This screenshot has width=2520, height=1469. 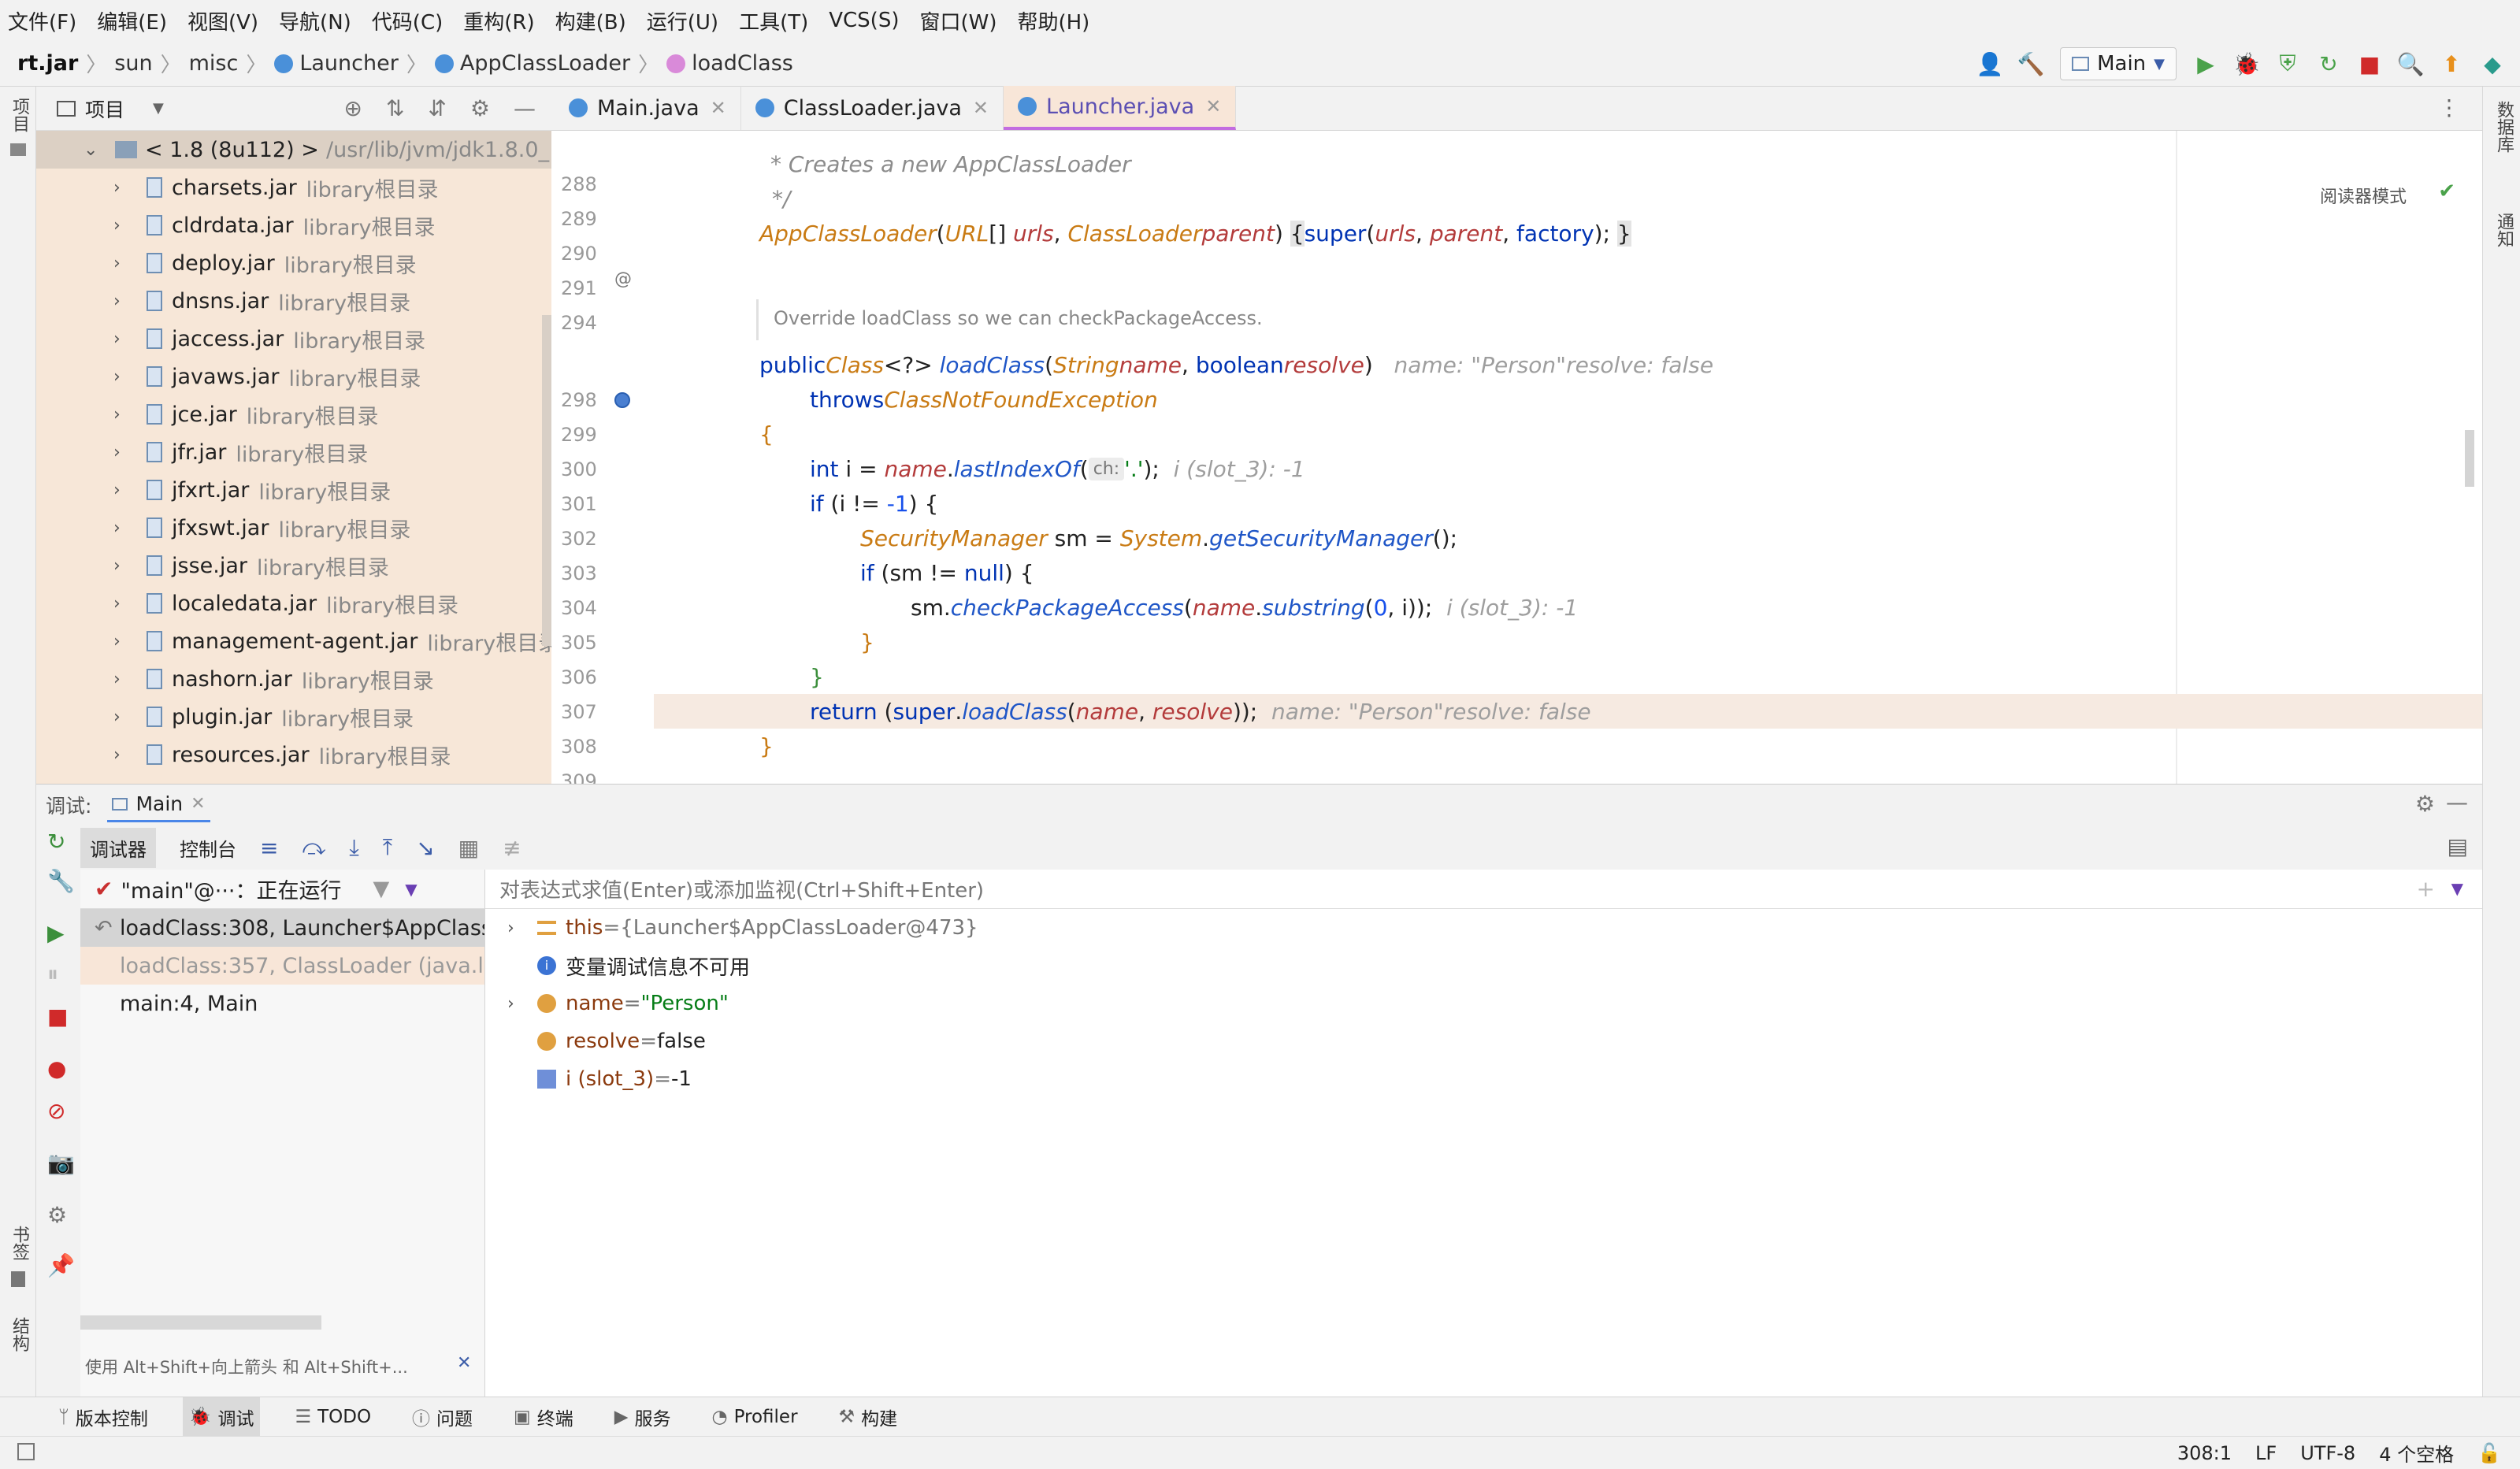 What do you see at coordinates (56, 1068) in the screenshot?
I see `view-breakpoints-icon: ●` at bounding box center [56, 1068].